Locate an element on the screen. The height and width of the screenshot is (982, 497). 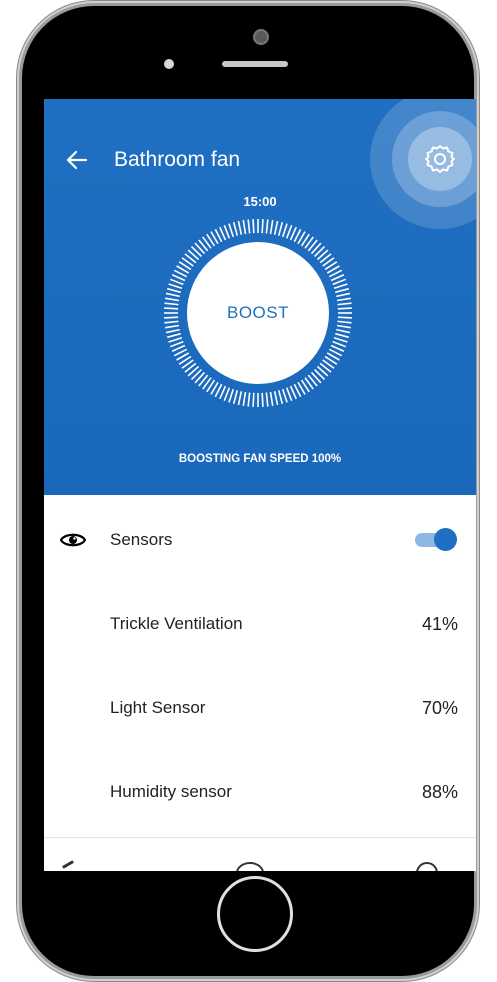
sensor-label: Trickle Ventilation is located at coordinates (176, 623).